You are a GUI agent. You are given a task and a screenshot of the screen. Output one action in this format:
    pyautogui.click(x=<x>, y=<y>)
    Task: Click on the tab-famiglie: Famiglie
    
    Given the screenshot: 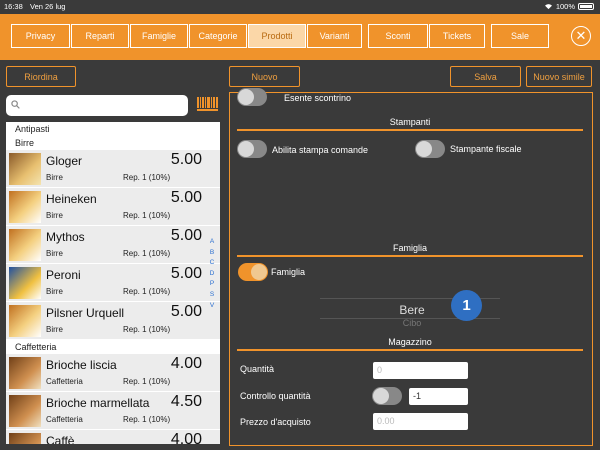 What is the action you would take?
    pyautogui.click(x=159, y=36)
    